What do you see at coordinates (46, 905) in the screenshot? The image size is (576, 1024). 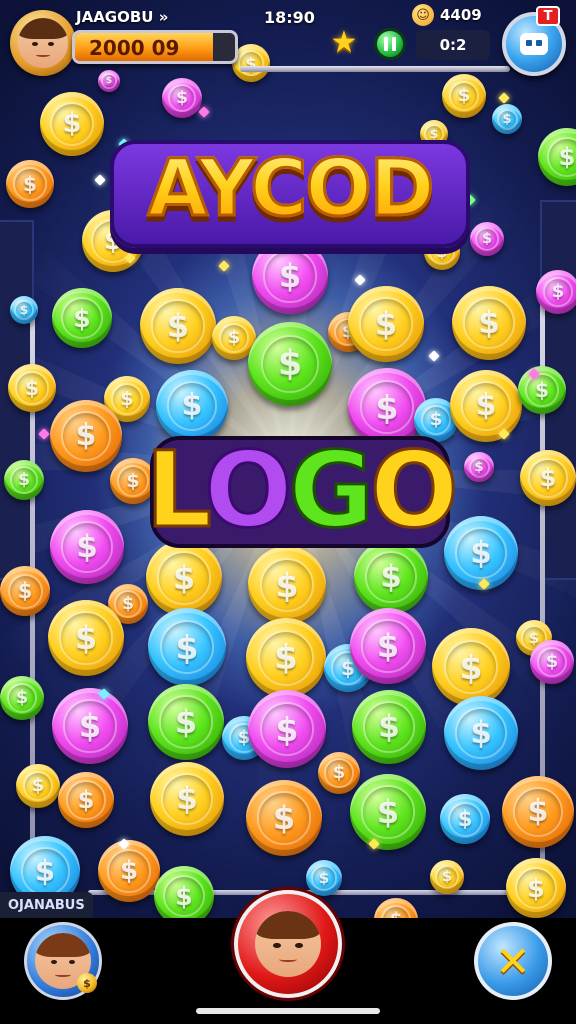 I see `corner-label: OJANABUS` at bounding box center [46, 905].